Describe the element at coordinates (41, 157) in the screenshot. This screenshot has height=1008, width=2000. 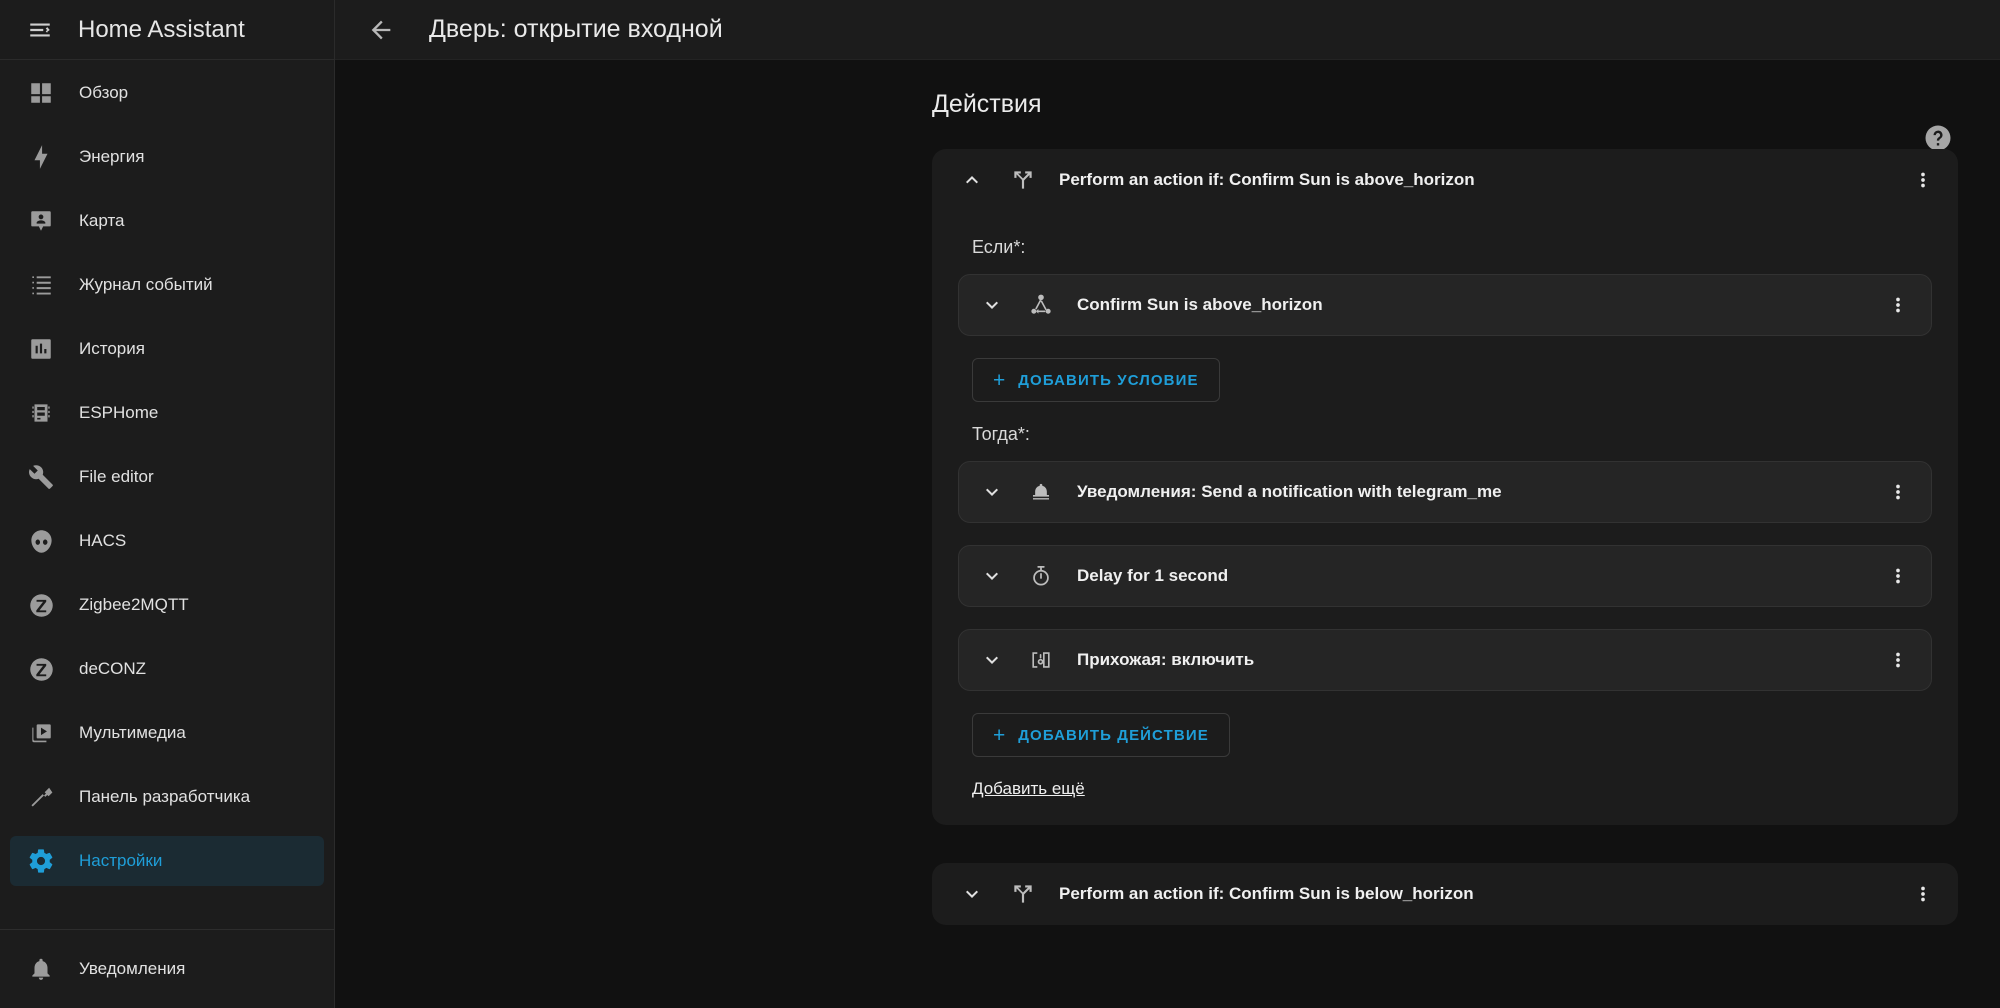
I see `lightning-bolt-icon` at that location.